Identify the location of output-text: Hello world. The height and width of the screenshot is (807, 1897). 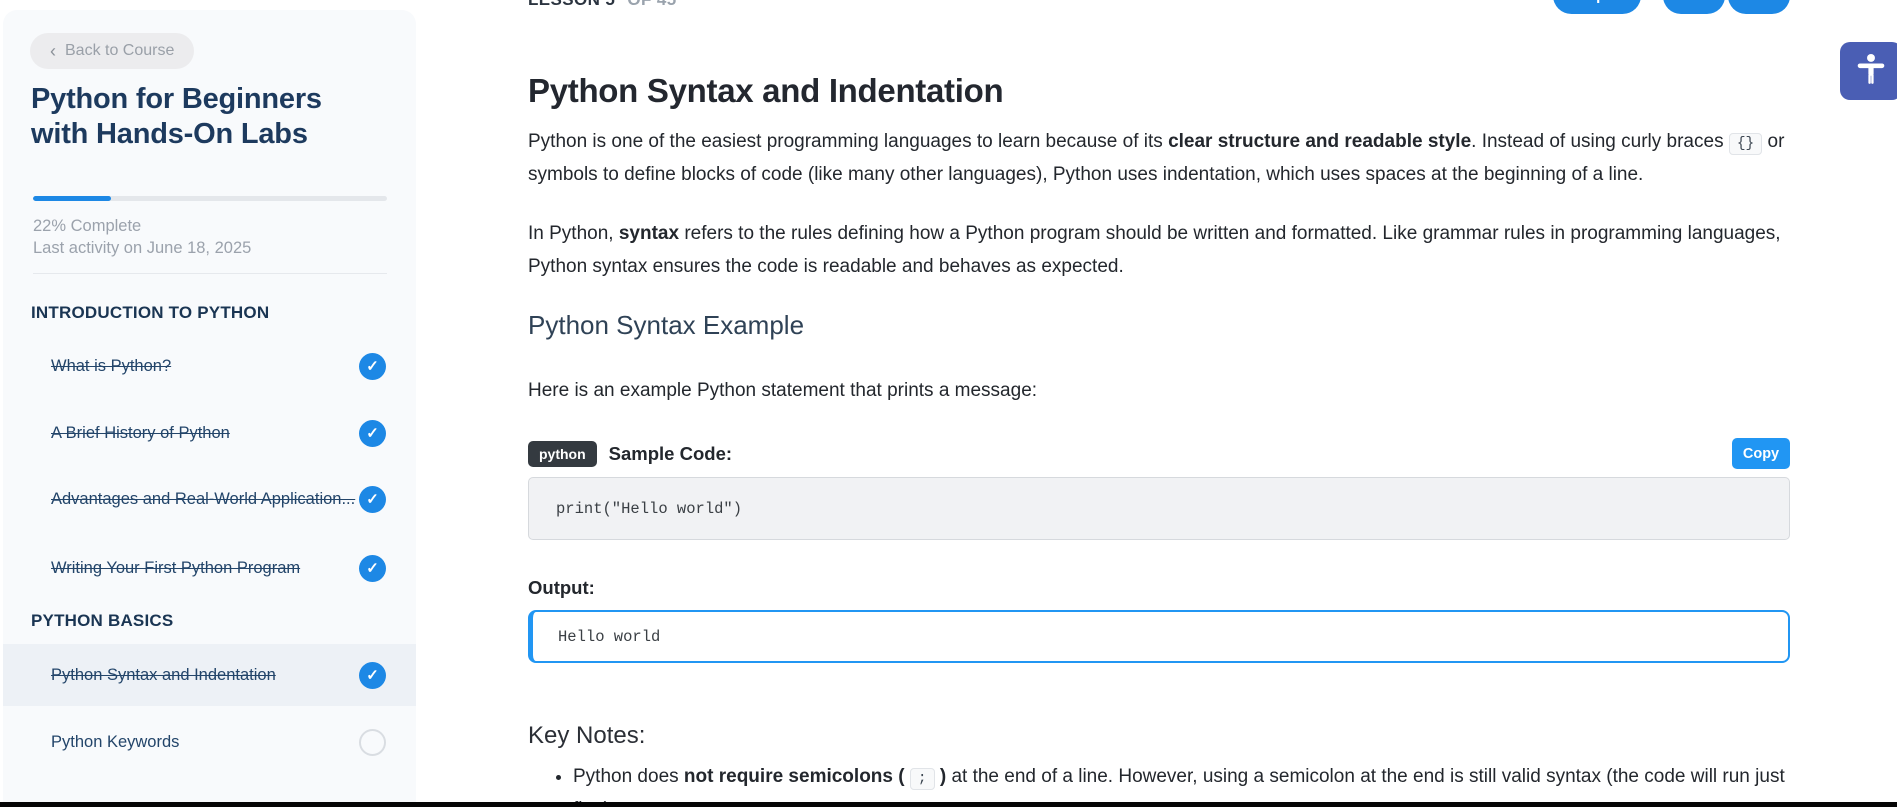
(609, 636).